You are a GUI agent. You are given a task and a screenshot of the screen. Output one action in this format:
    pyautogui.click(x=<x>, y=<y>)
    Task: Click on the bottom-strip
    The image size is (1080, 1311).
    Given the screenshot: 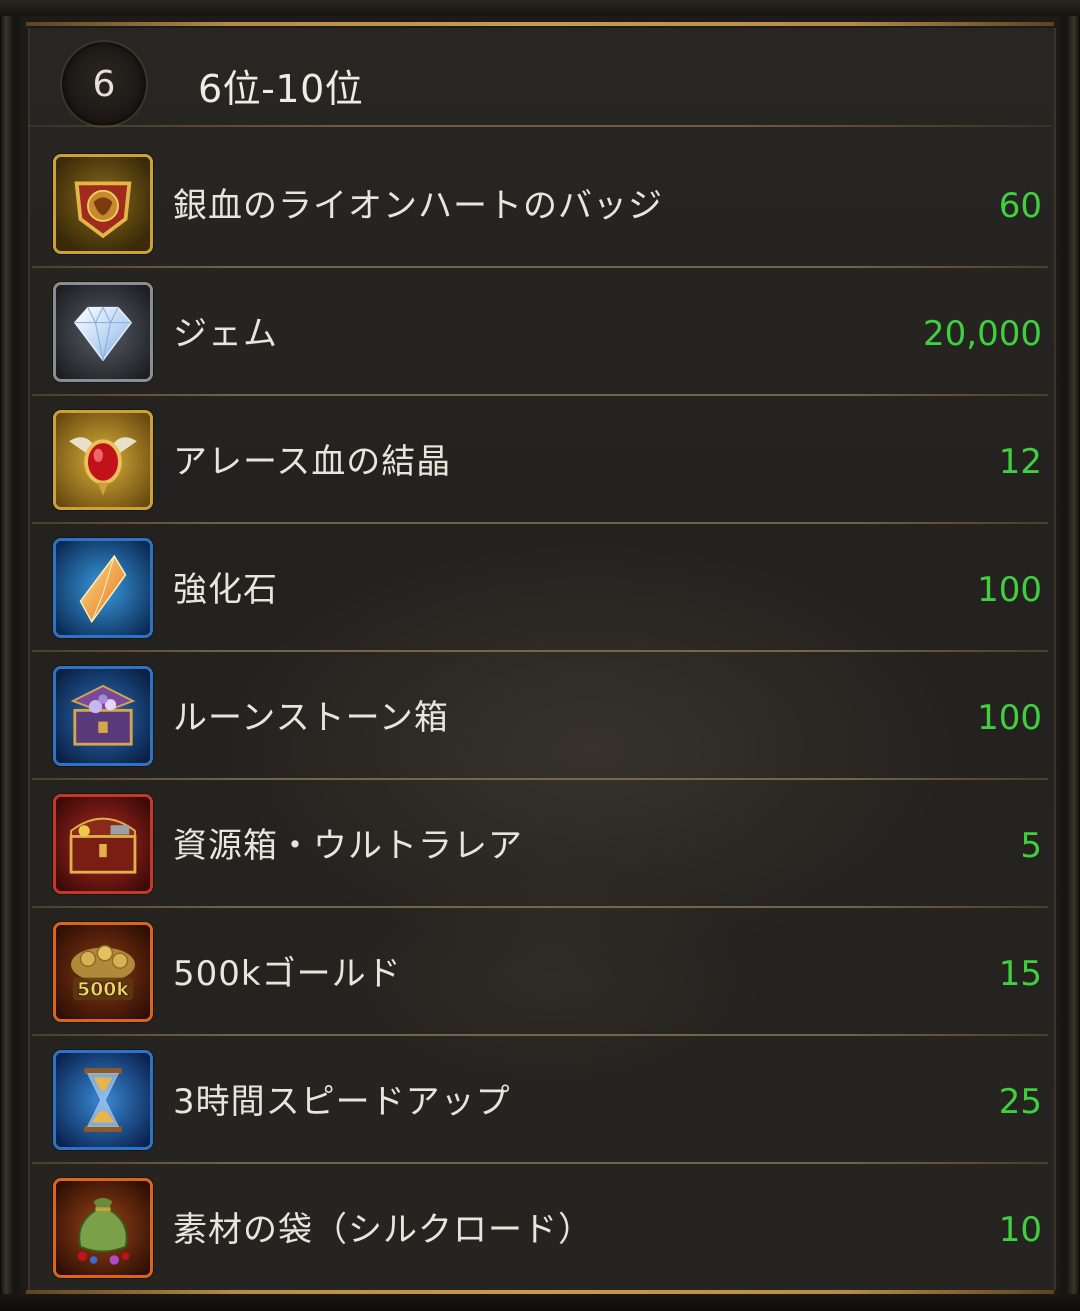 What is the action you would take?
    pyautogui.click(x=540, y=1302)
    